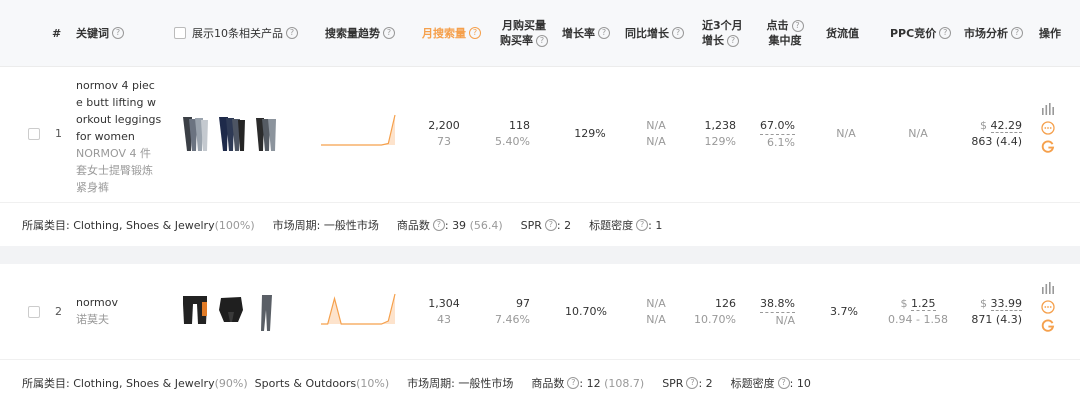 This screenshot has width=1080, height=406. Describe the element at coordinates (987, 134) in the screenshot. I see `market-analysis-cell: $ 42.29 863 (4.4)` at that location.